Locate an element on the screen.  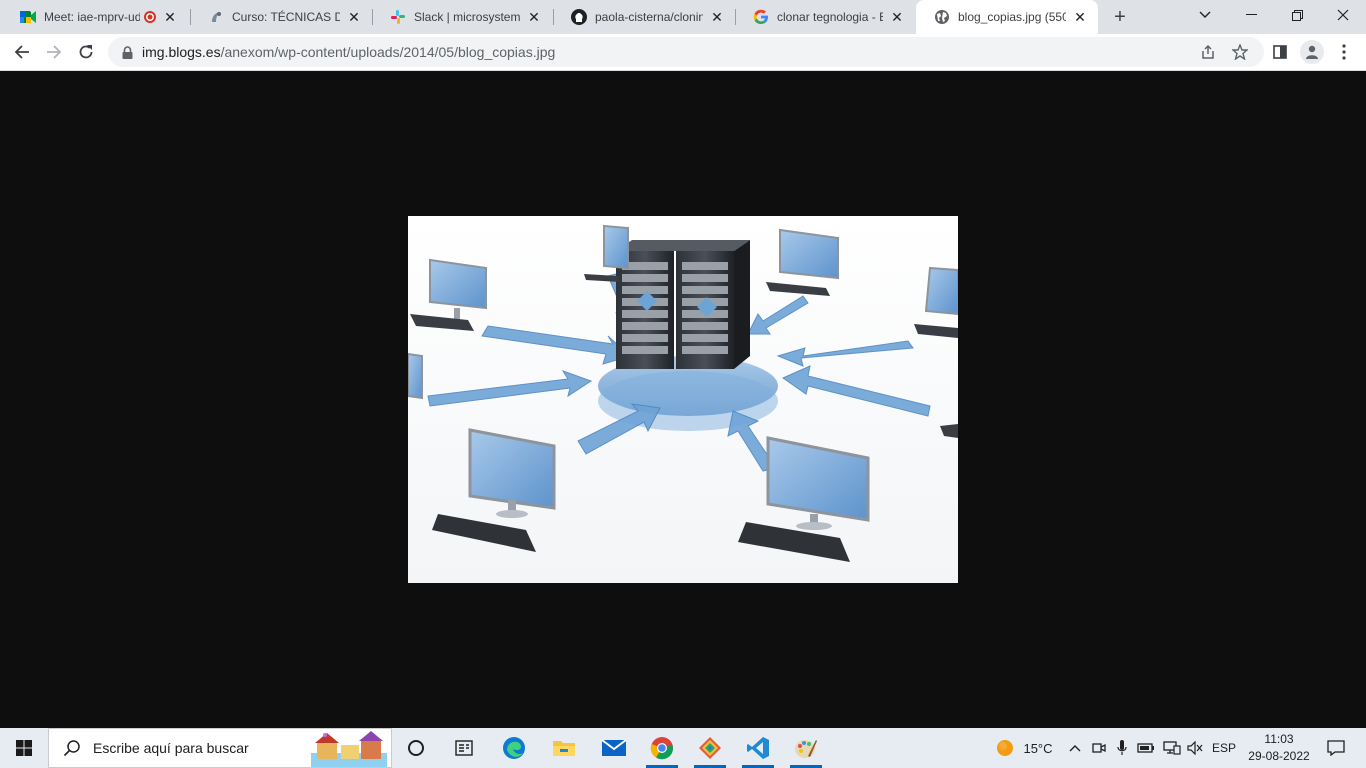
input-language-indicator: ESP is located at coordinates (1224, 748).